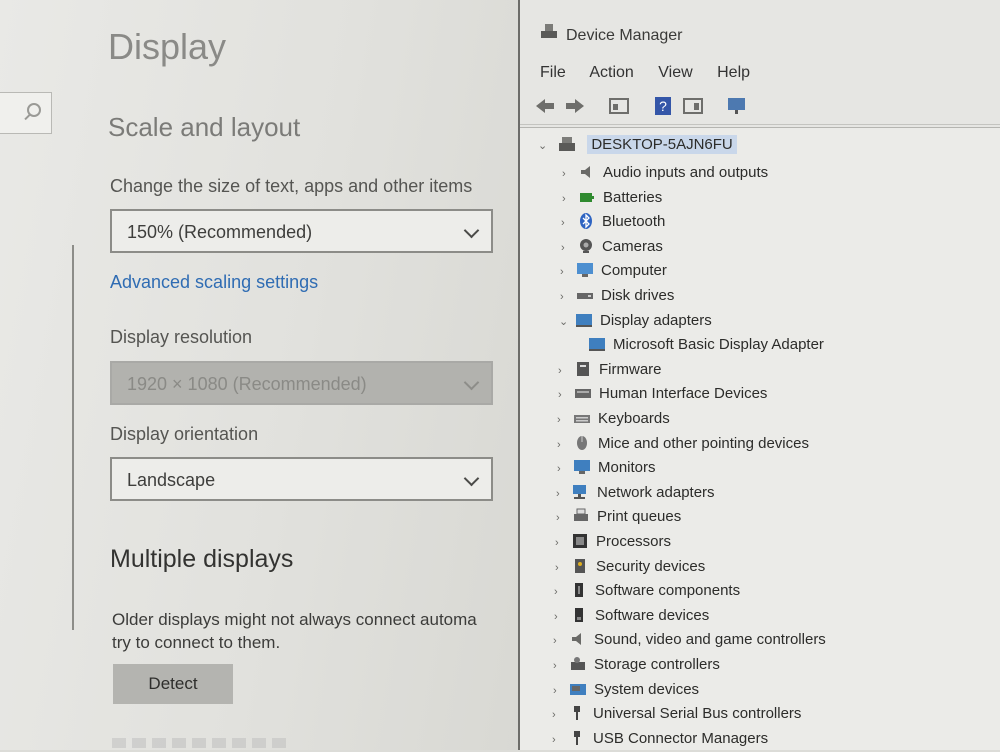  What do you see at coordinates (612, 200) in the screenshot?
I see `tree-category: › Batteries` at bounding box center [612, 200].